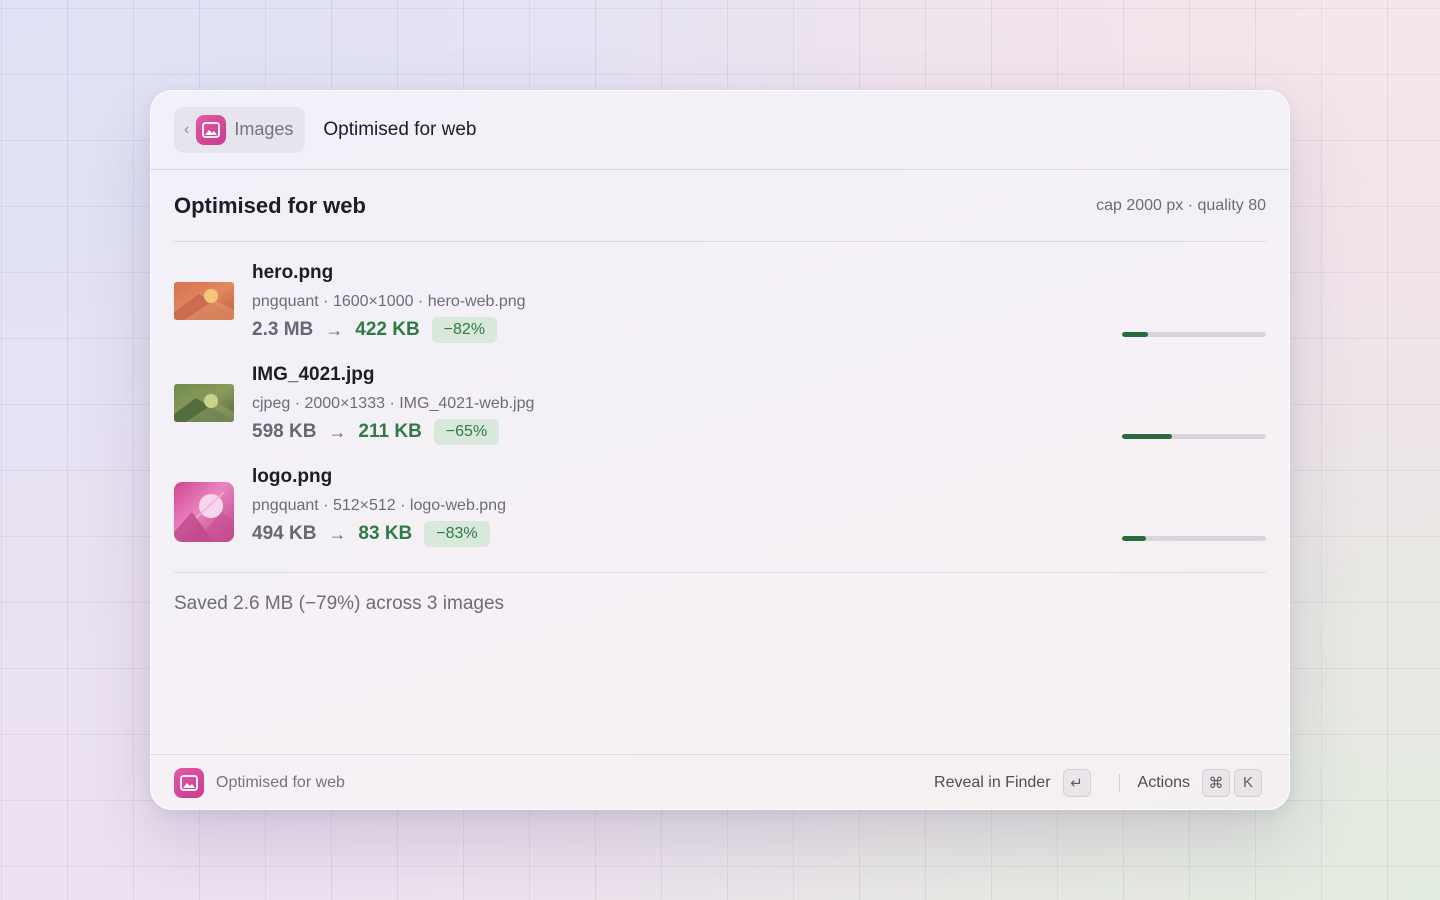  I want to click on optimised-size: 422 KB, so click(387, 329).